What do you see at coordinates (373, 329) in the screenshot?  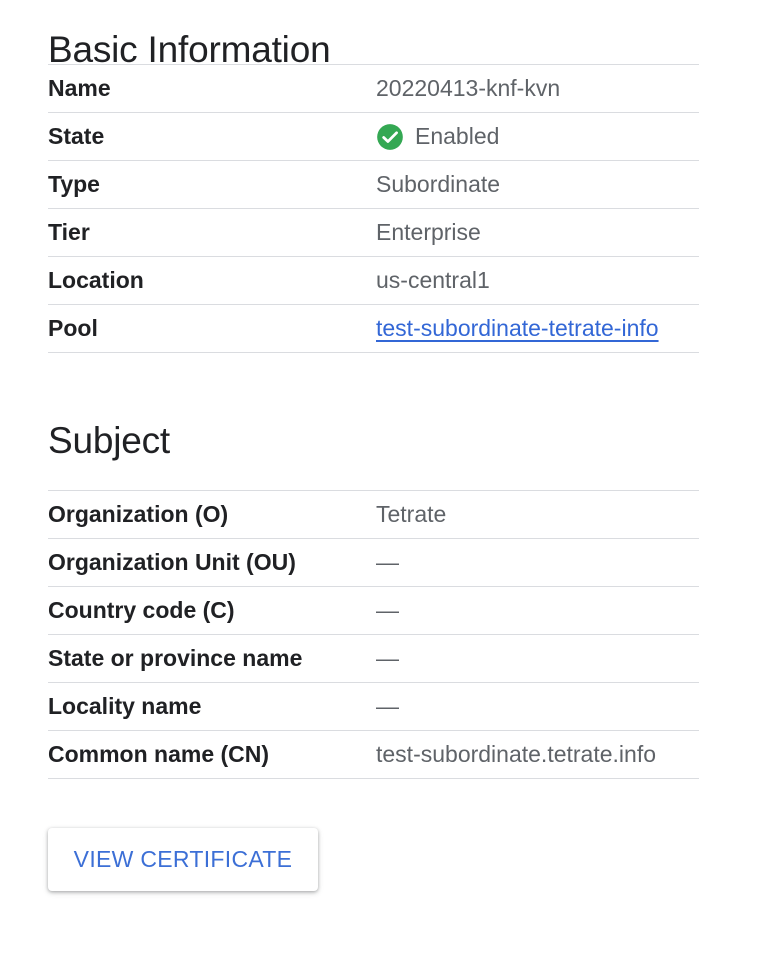 I see `table-row-pool: Pool test-subordinate-tetrate-info` at bounding box center [373, 329].